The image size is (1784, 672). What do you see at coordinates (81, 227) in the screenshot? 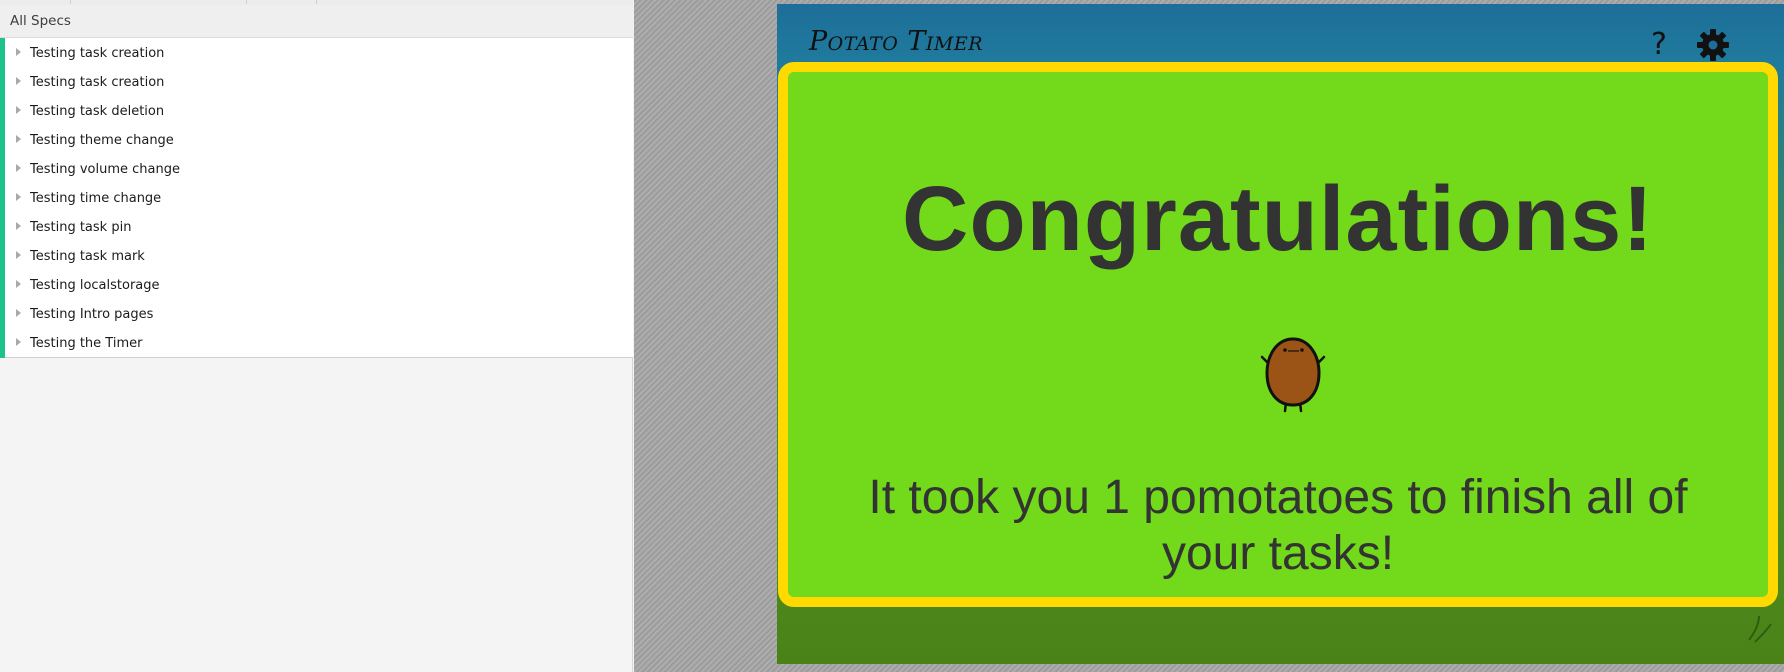
I see `spec-item-label: Testing task pin` at bounding box center [81, 227].